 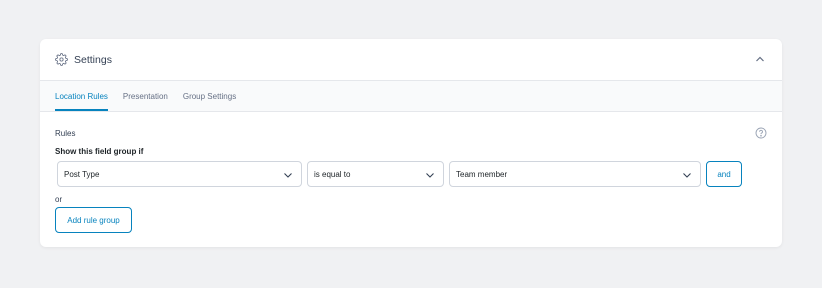 I want to click on add-rule-group-button: Add rule group, so click(x=93, y=220).